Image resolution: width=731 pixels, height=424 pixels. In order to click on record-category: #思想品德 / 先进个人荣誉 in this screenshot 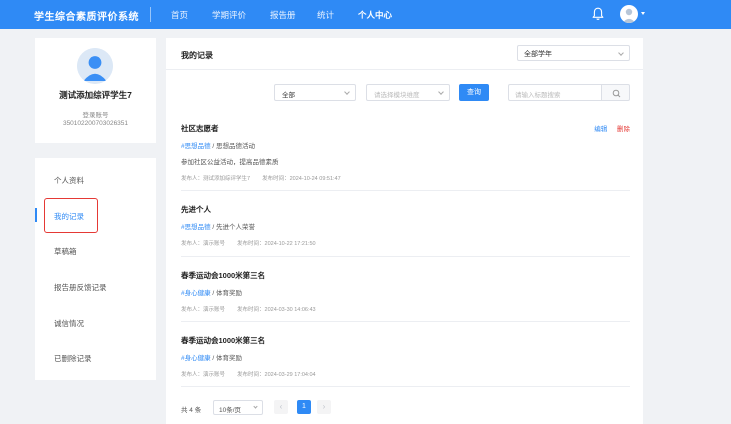, I will do `click(405, 226)`.